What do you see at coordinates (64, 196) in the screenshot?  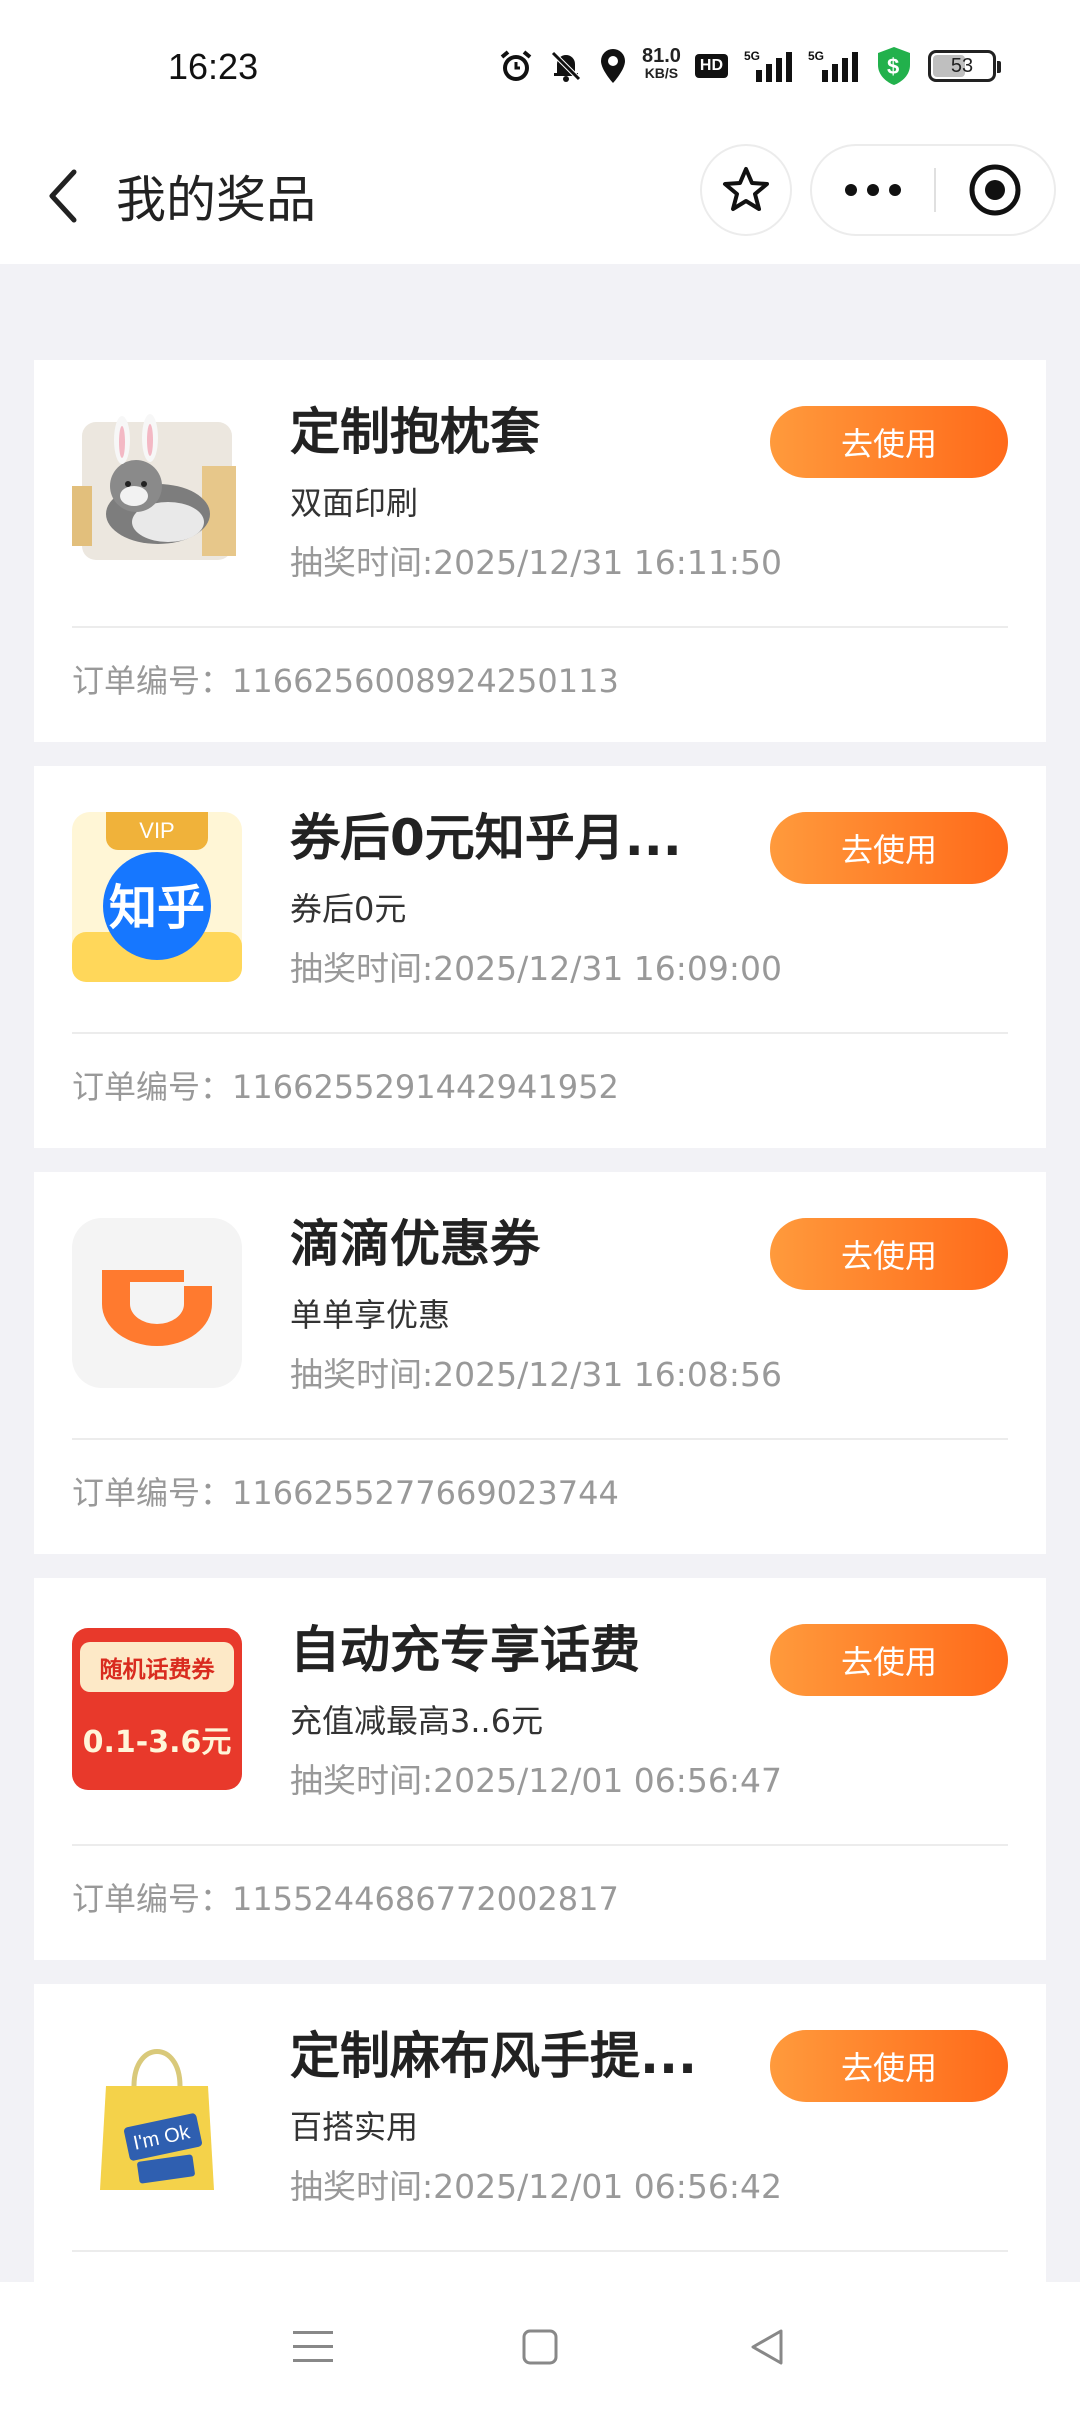 I see `chevron-left-icon` at bounding box center [64, 196].